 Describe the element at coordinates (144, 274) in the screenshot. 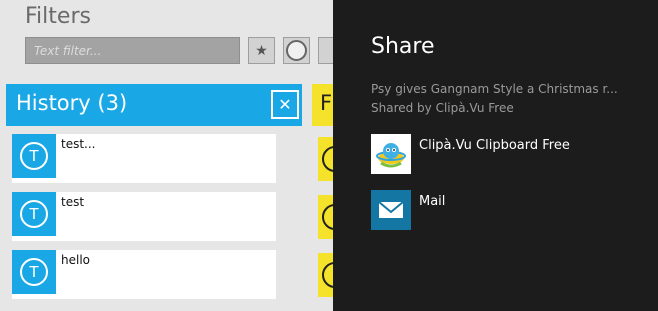

I see `history-item: T hello` at that location.